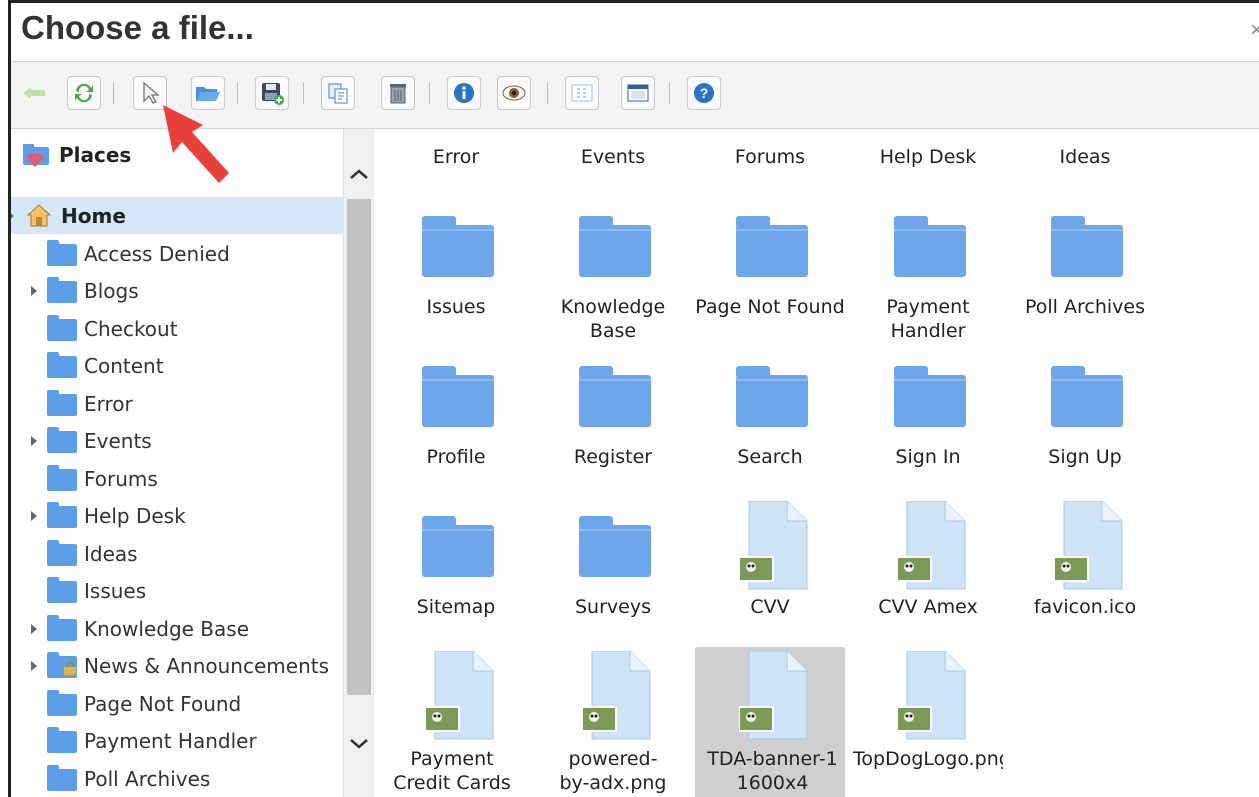  I want to click on sidebar-item-checkout: Checkout, so click(177, 328).